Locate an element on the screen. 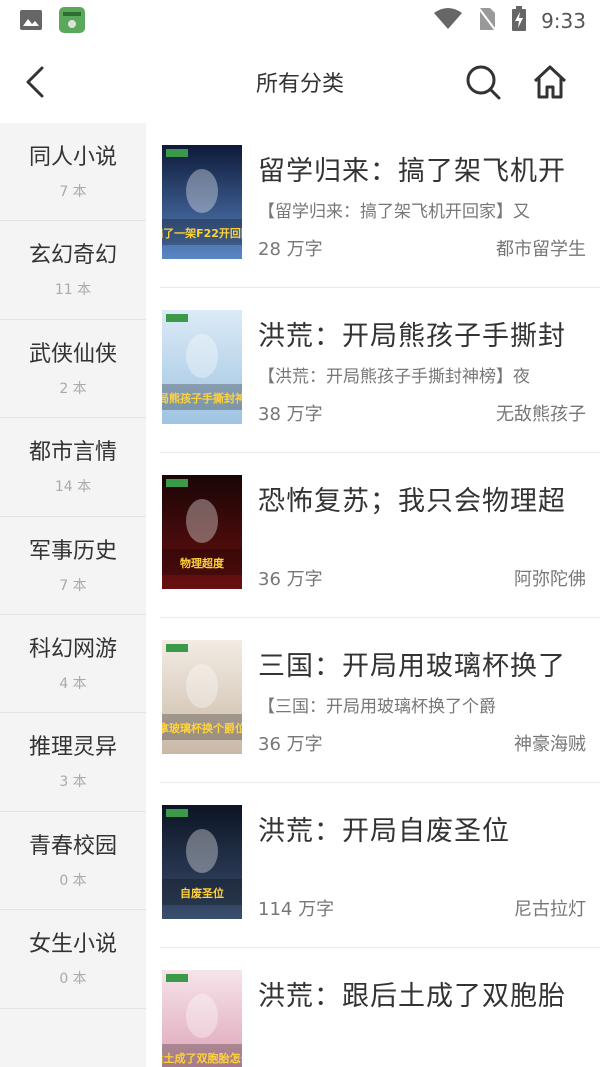  category-name: 武侠仙侠 is located at coordinates (72, 354).